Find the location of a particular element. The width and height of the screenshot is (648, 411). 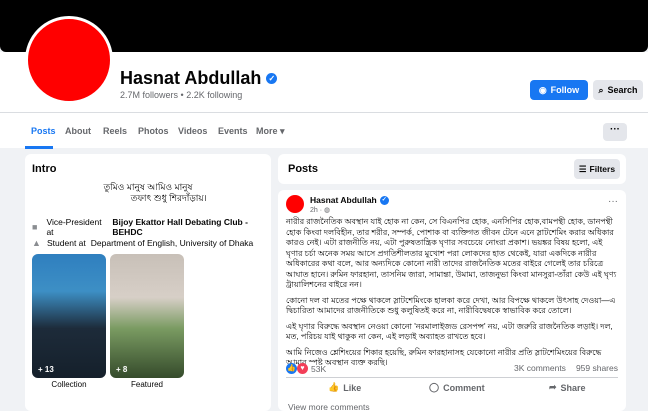

comment-icon: ◯ is located at coordinates (434, 387).